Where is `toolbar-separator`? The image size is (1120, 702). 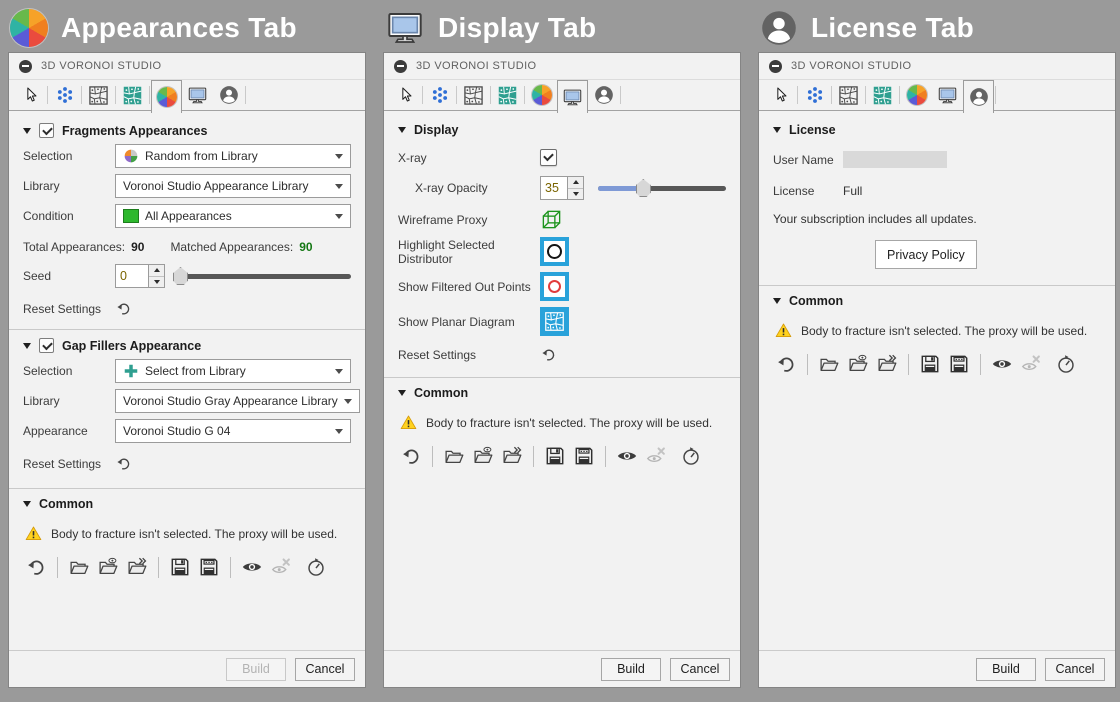
toolbar-separator is located at coordinates (245, 95).